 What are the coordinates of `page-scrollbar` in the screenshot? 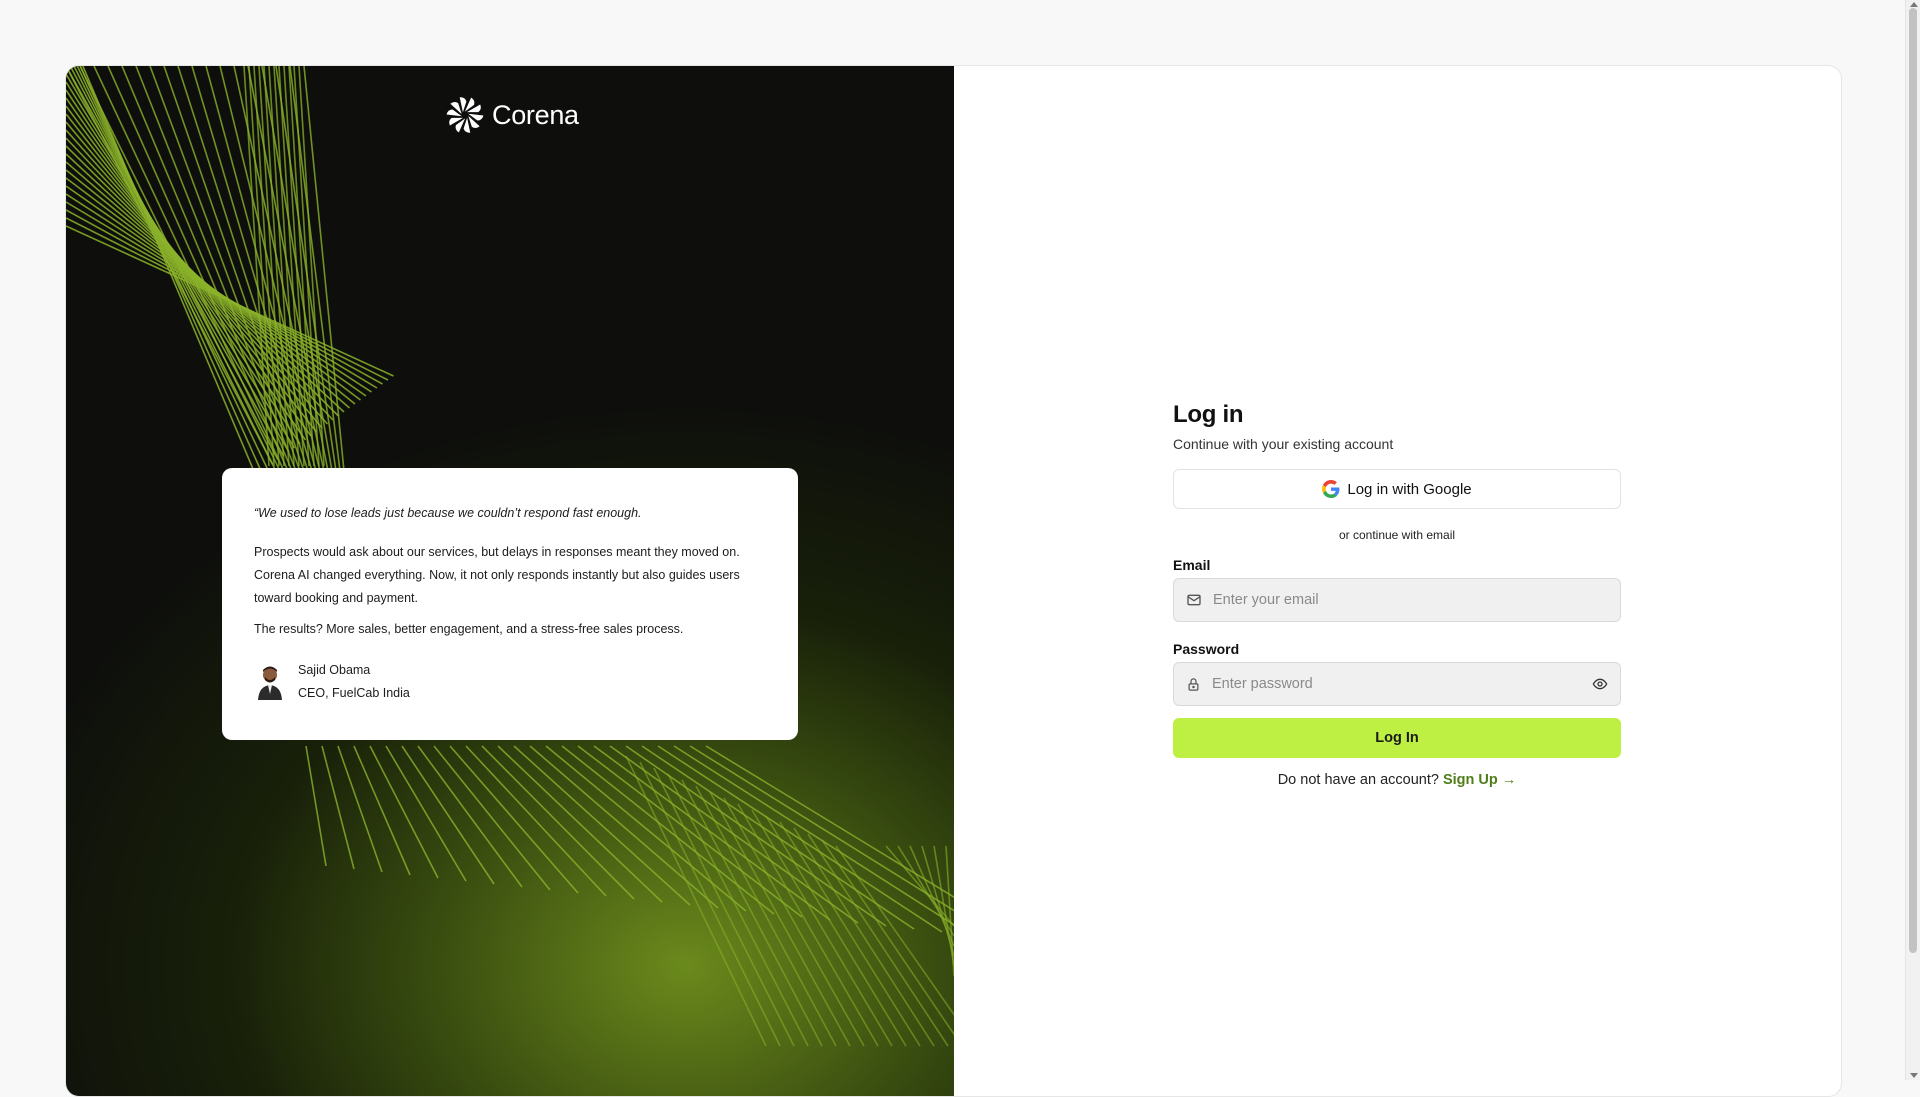 It's located at (1912, 540).